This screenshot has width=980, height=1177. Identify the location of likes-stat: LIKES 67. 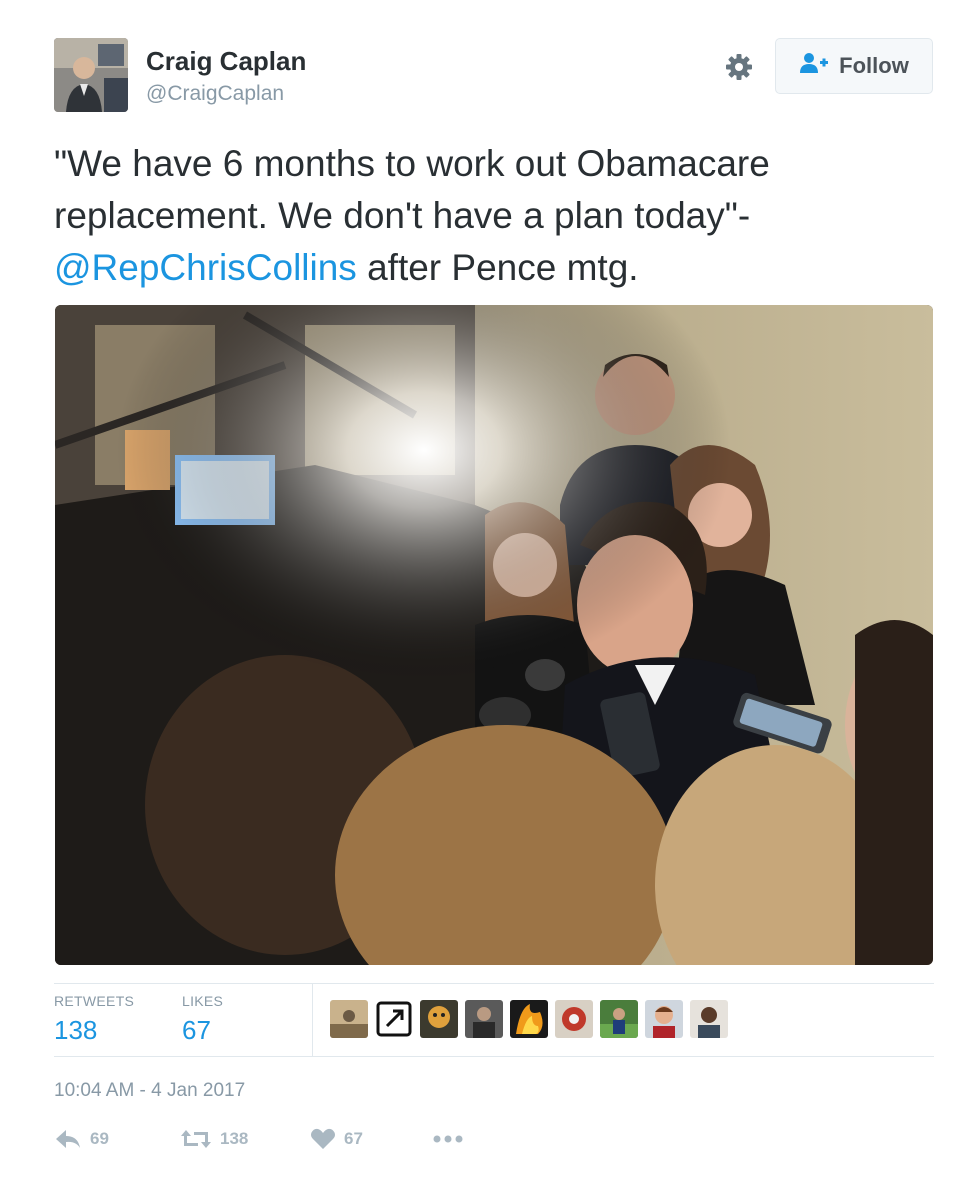
(202, 1019).